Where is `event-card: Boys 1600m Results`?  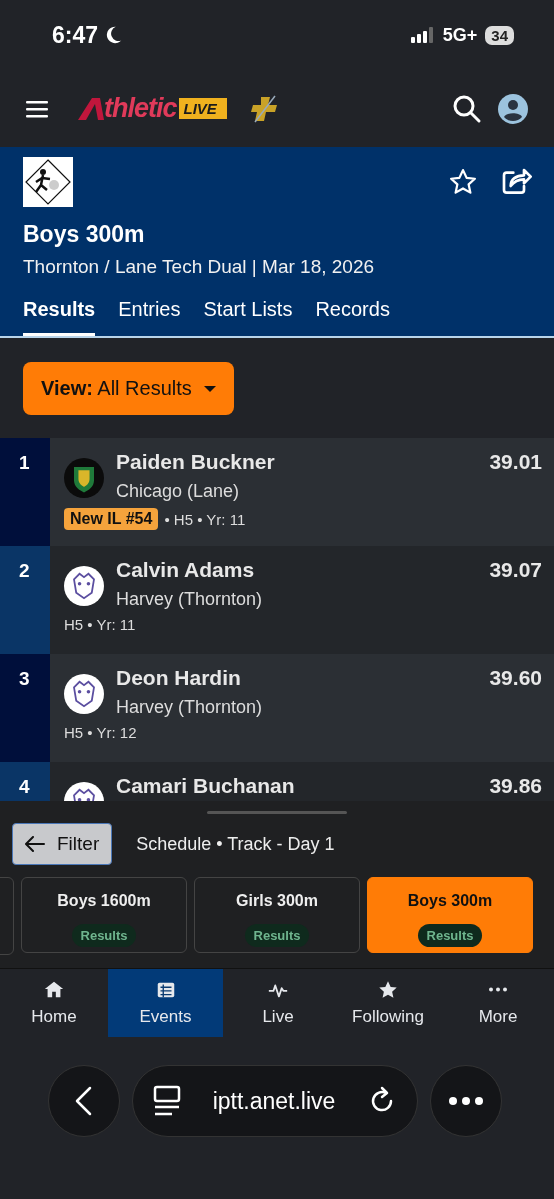 event-card: Boys 1600m Results is located at coordinates (104, 915).